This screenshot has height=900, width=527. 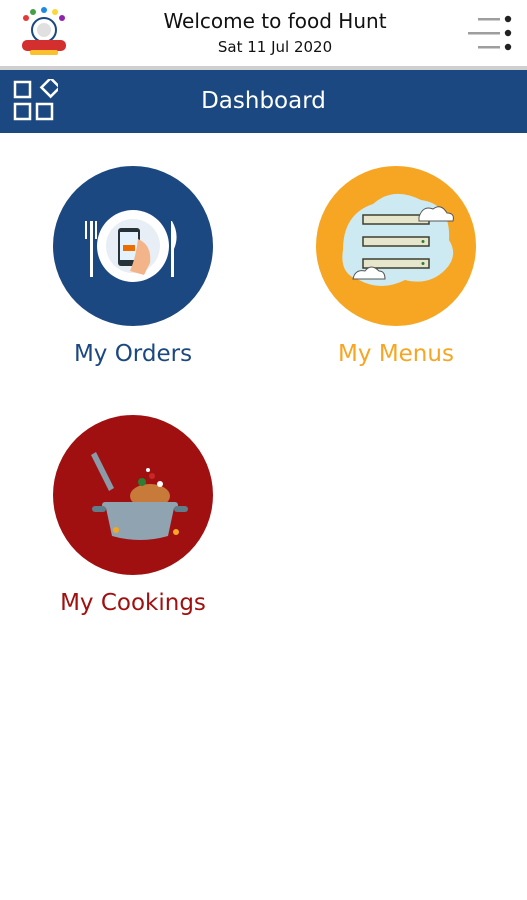 What do you see at coordinates (275, 47) in the screenshot?
I see `date-text: Sat 11 Jul 2020` at bounding box center [275, 47].